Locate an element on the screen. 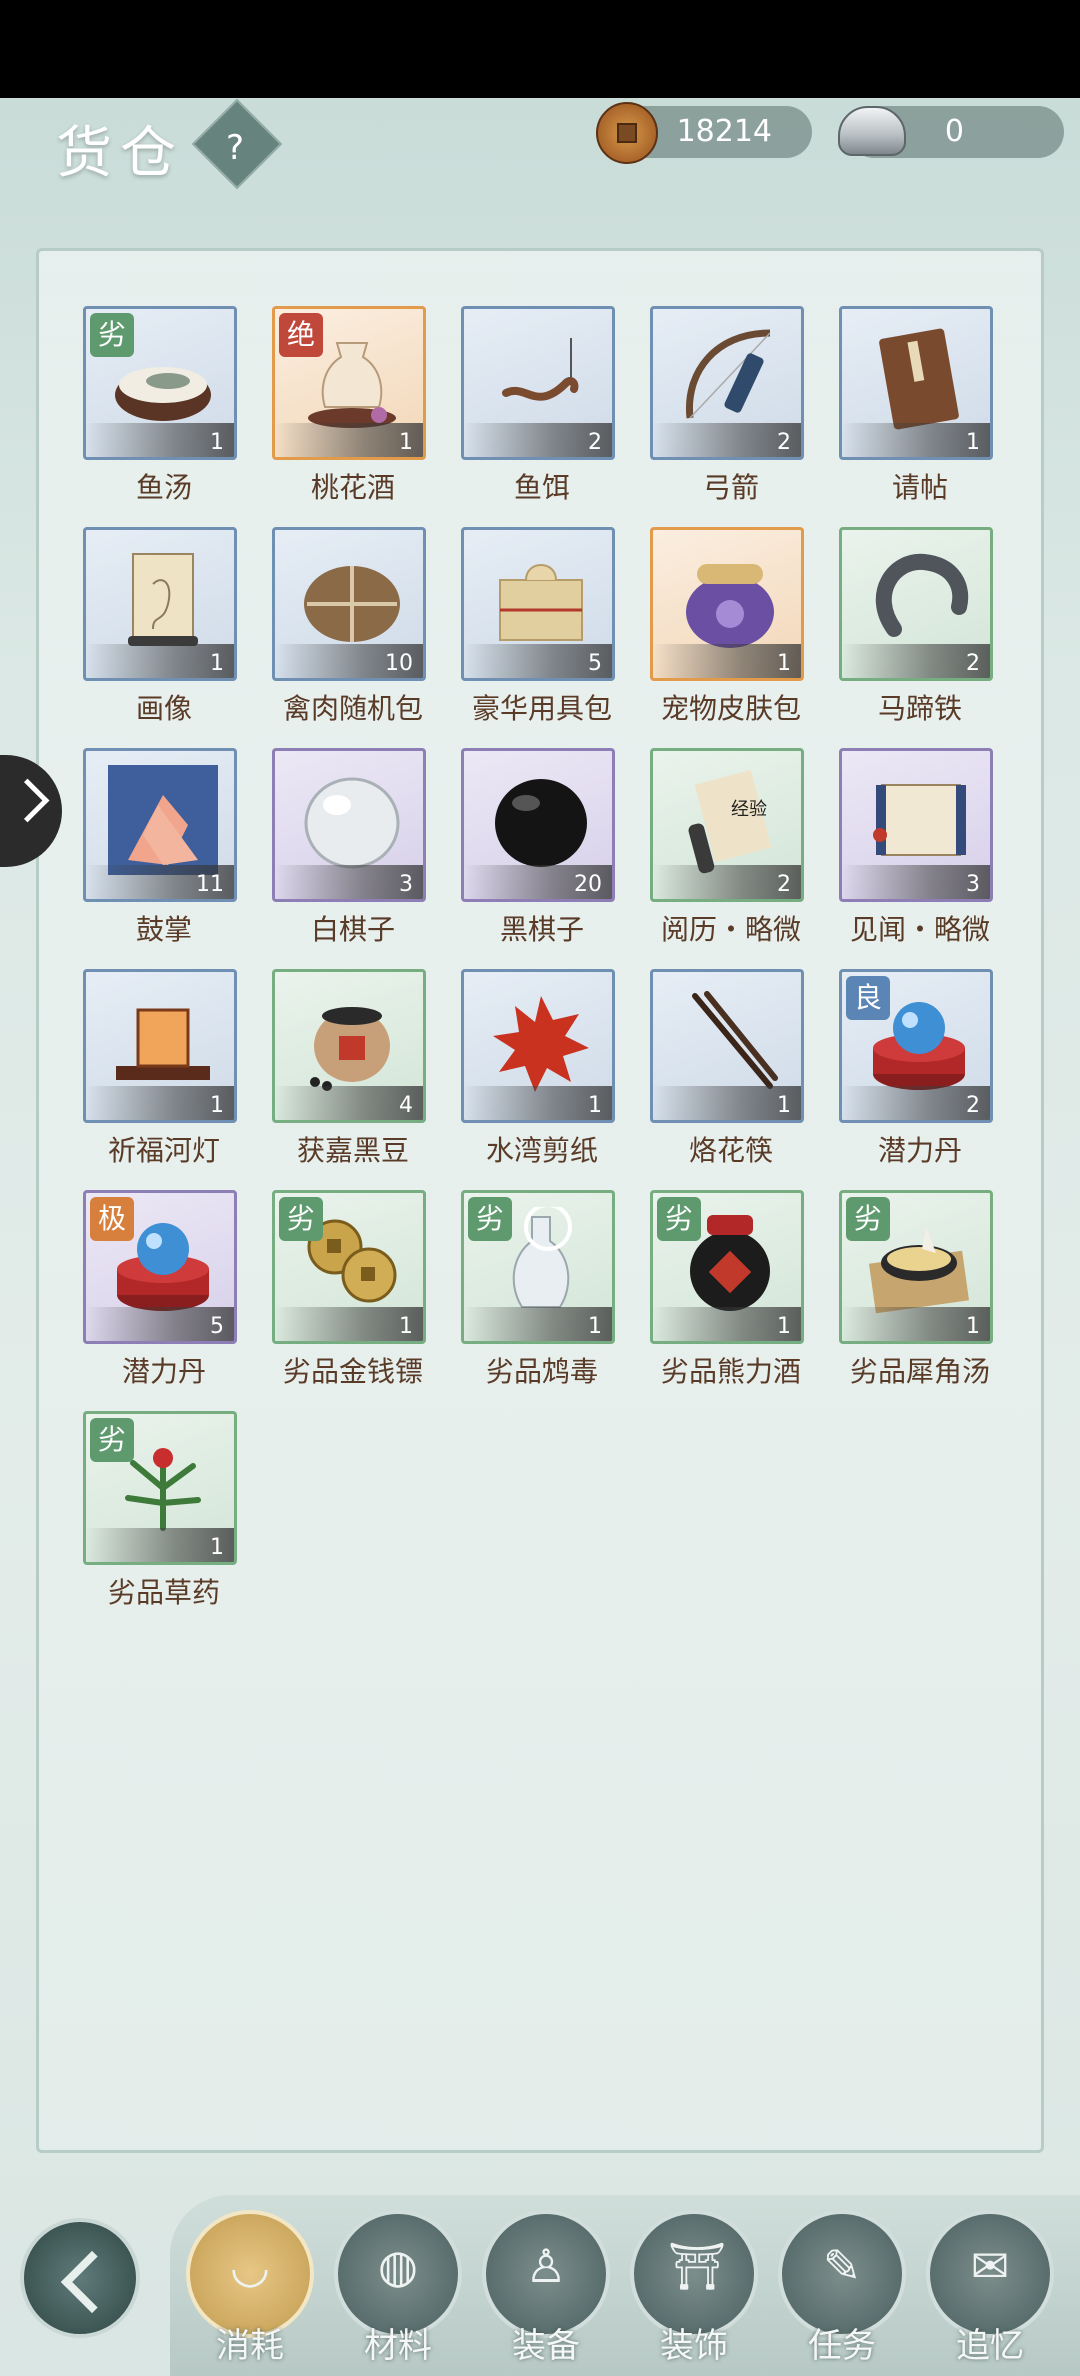  item-count: 5 is located at coordinates (217, 1326).